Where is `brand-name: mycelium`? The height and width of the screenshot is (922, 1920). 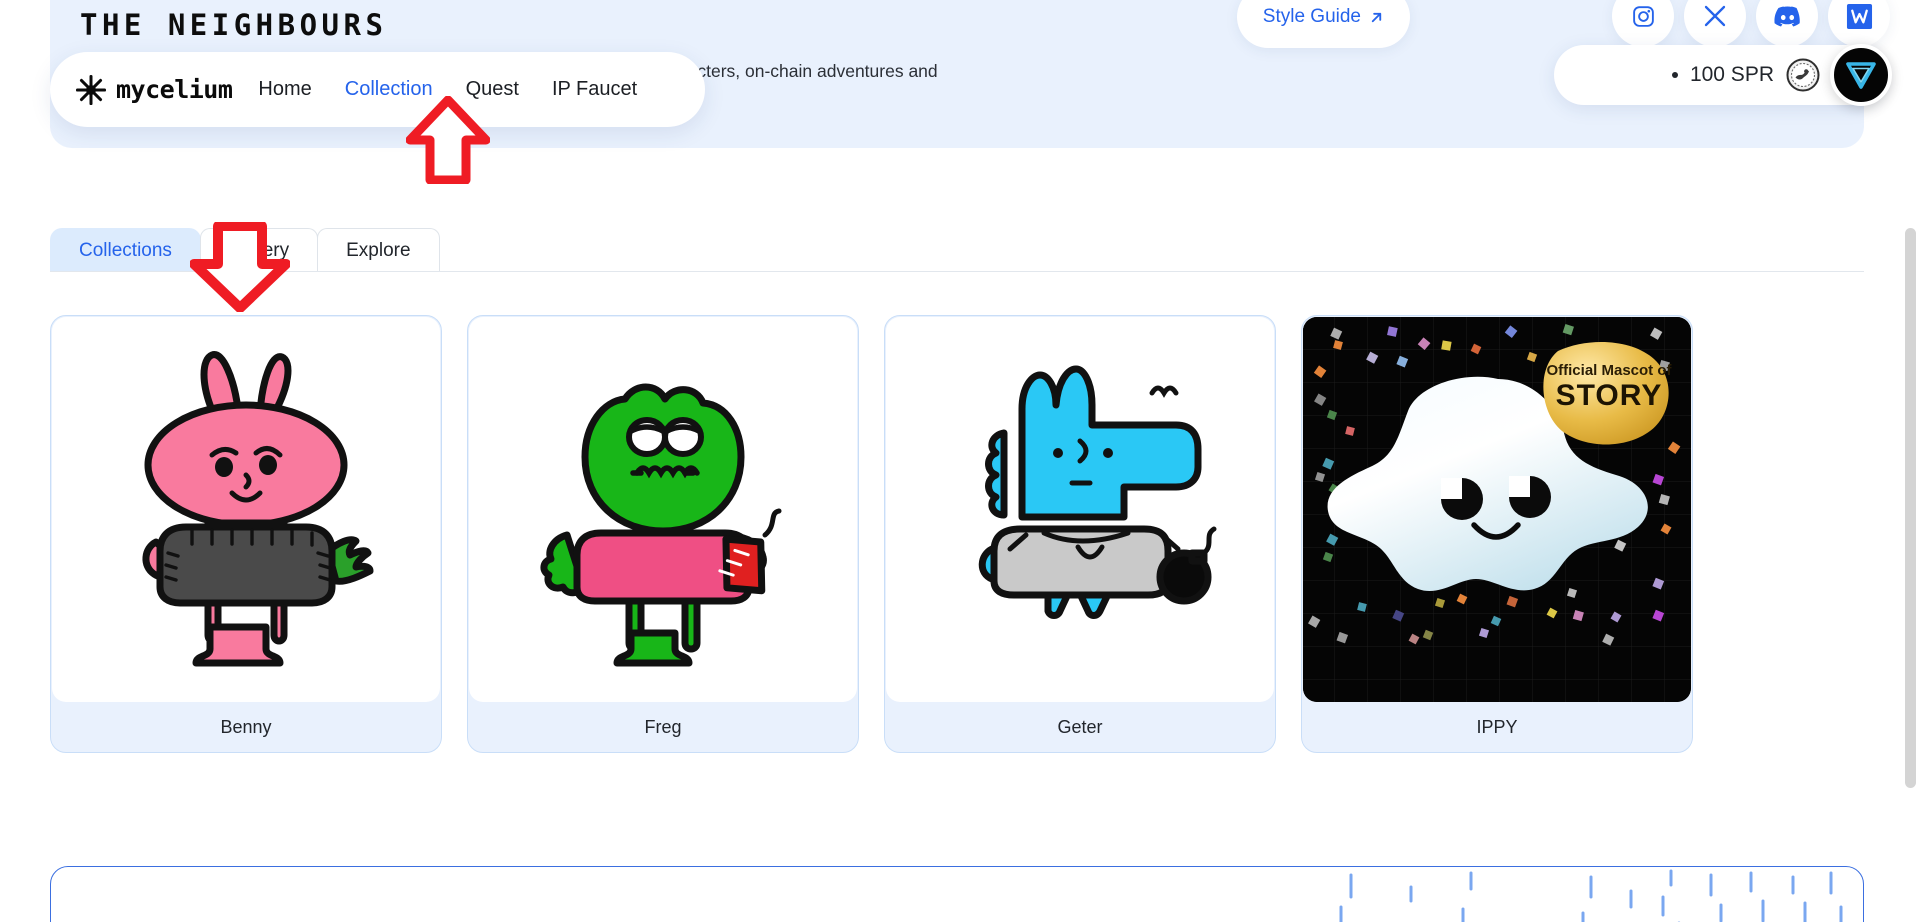
brand-name: mycelium is located at coordinates (174, 89).